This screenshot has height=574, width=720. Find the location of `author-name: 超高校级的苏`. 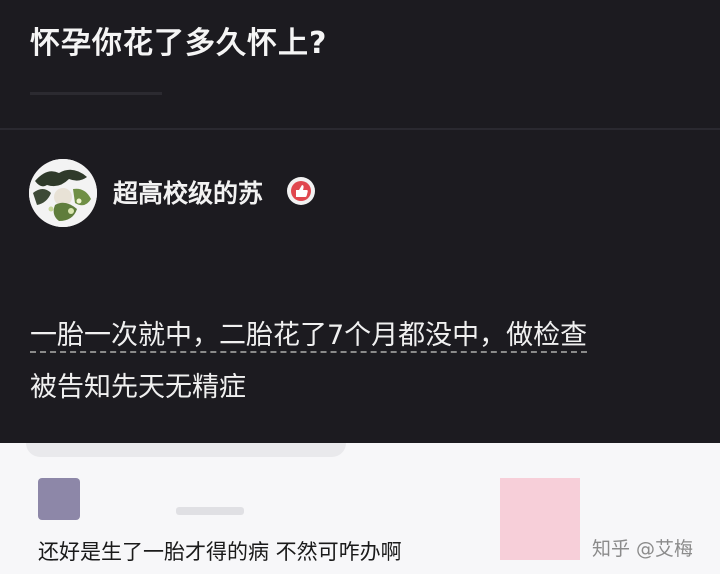

author-name: 超高校级的苏 is located at coordinates (188, 192).